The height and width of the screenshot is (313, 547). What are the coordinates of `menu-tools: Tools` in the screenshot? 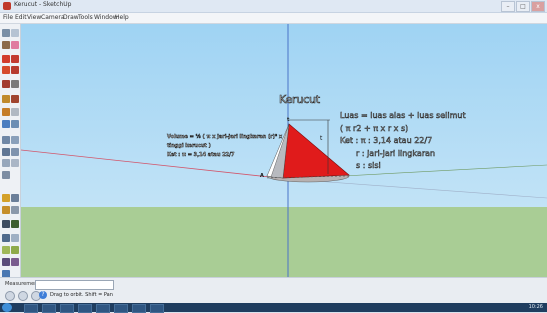 It's located at (85, 17).